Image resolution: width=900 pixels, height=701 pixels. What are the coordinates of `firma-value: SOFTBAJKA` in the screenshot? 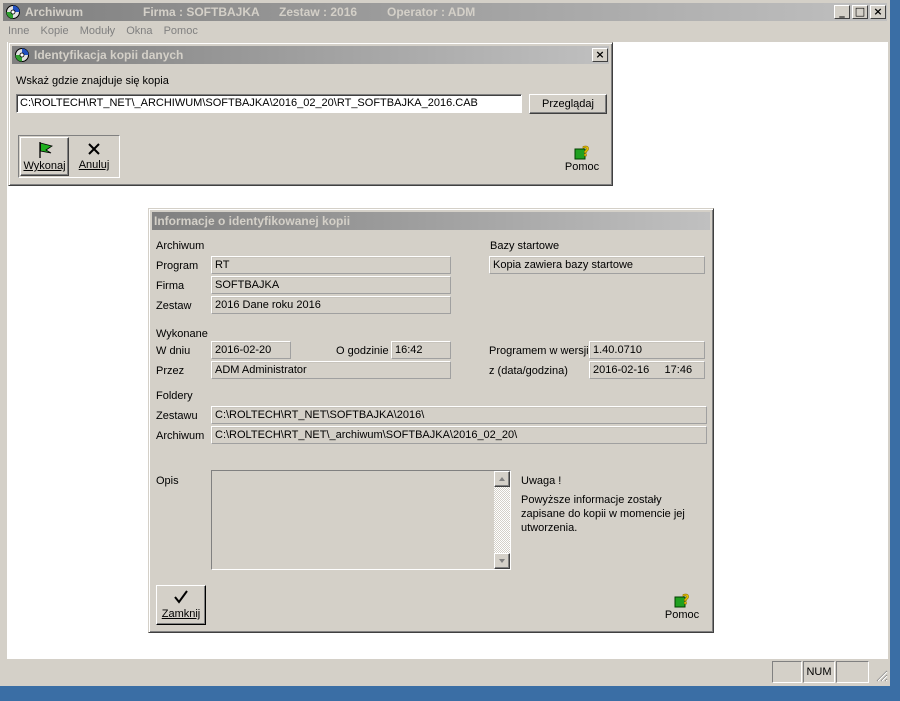 It's located at (331, 285).